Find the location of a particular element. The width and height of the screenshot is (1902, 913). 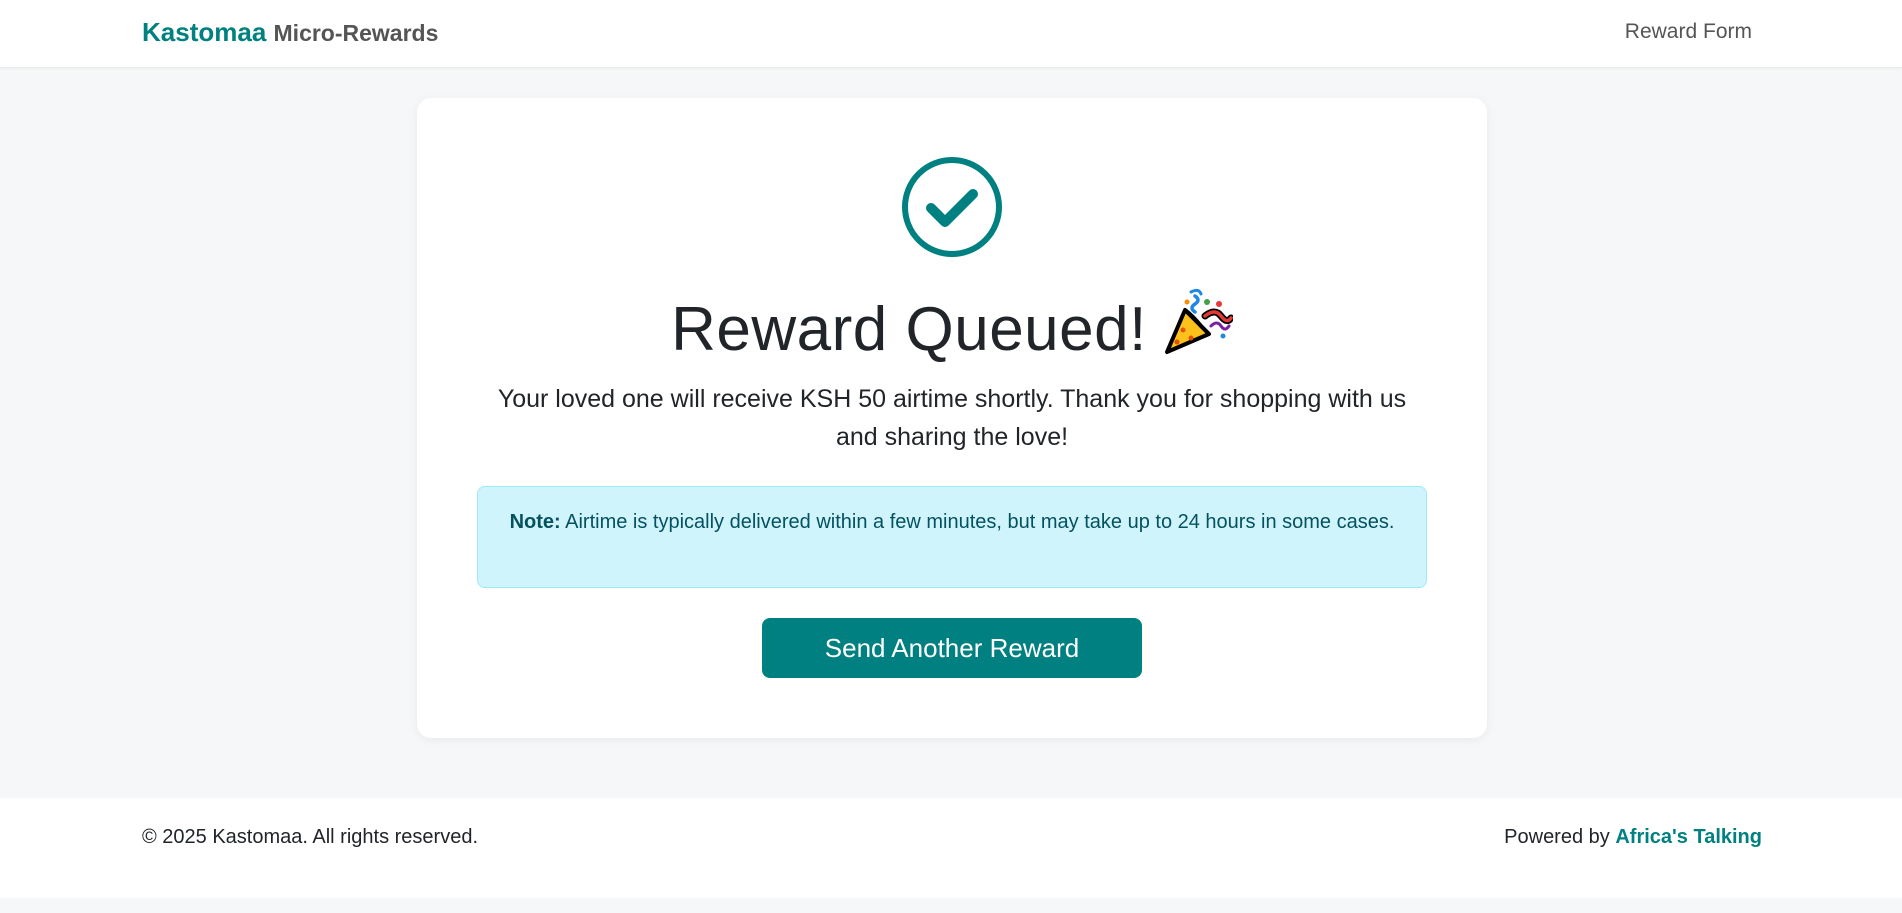

powered-by-prefix: Powered by is located at coordinates (1557, 837).